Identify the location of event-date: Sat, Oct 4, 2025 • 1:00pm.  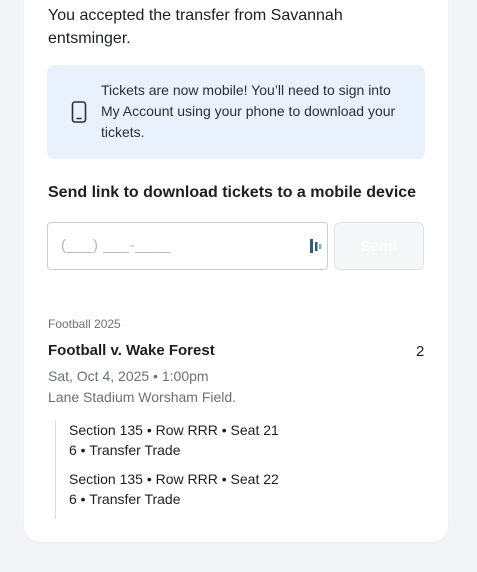
(128, 376).